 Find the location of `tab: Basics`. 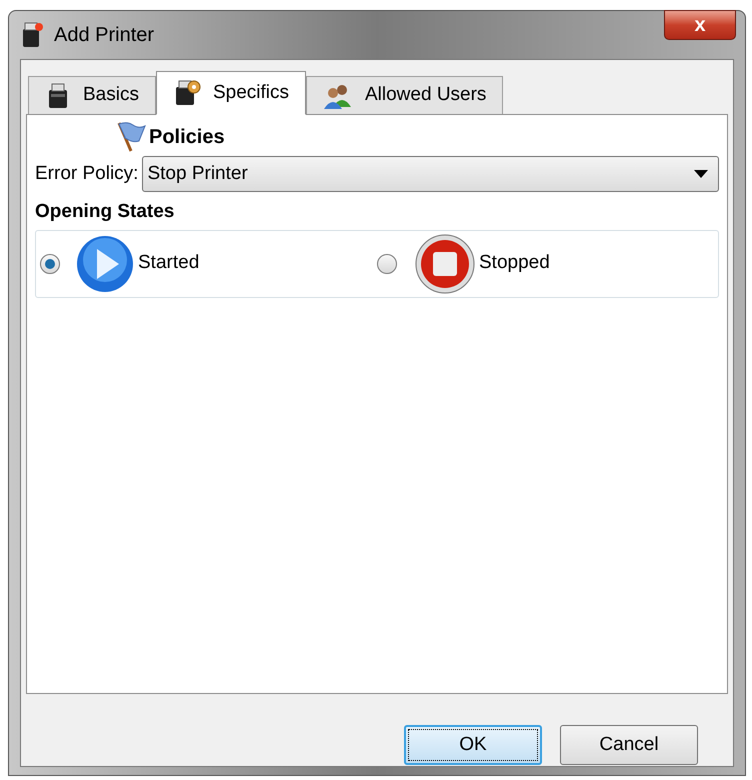

tab: Basics is located at coordinates (92, 95).